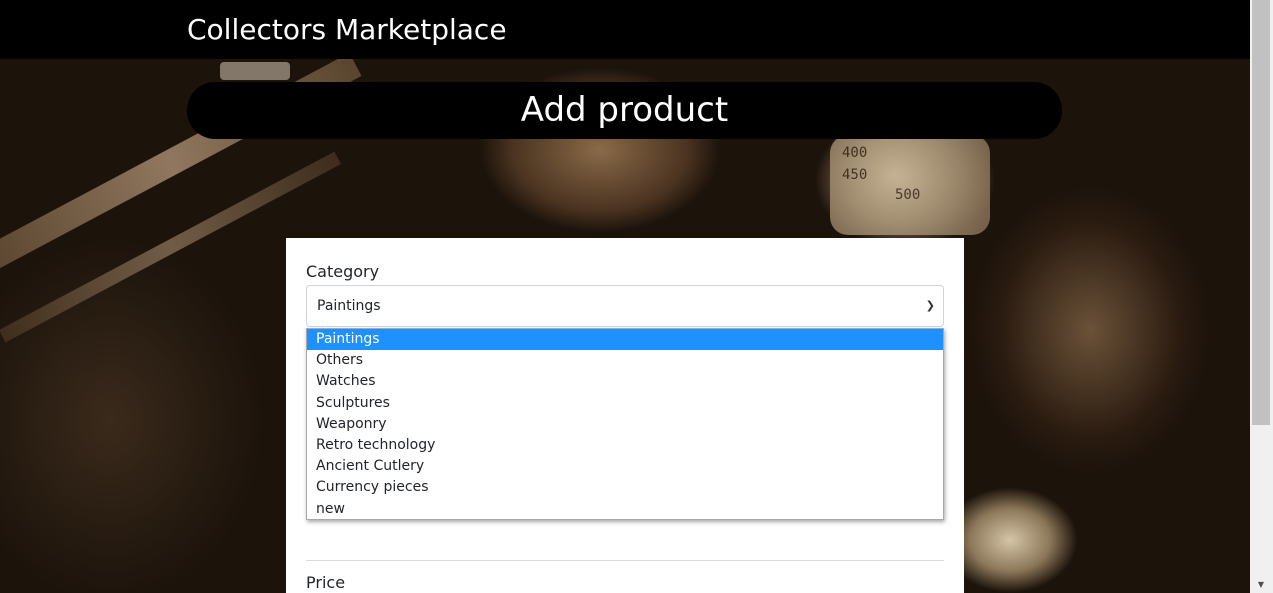  I want to click on scroll-down-arrow-icon: ▼, so click(1261, 585).